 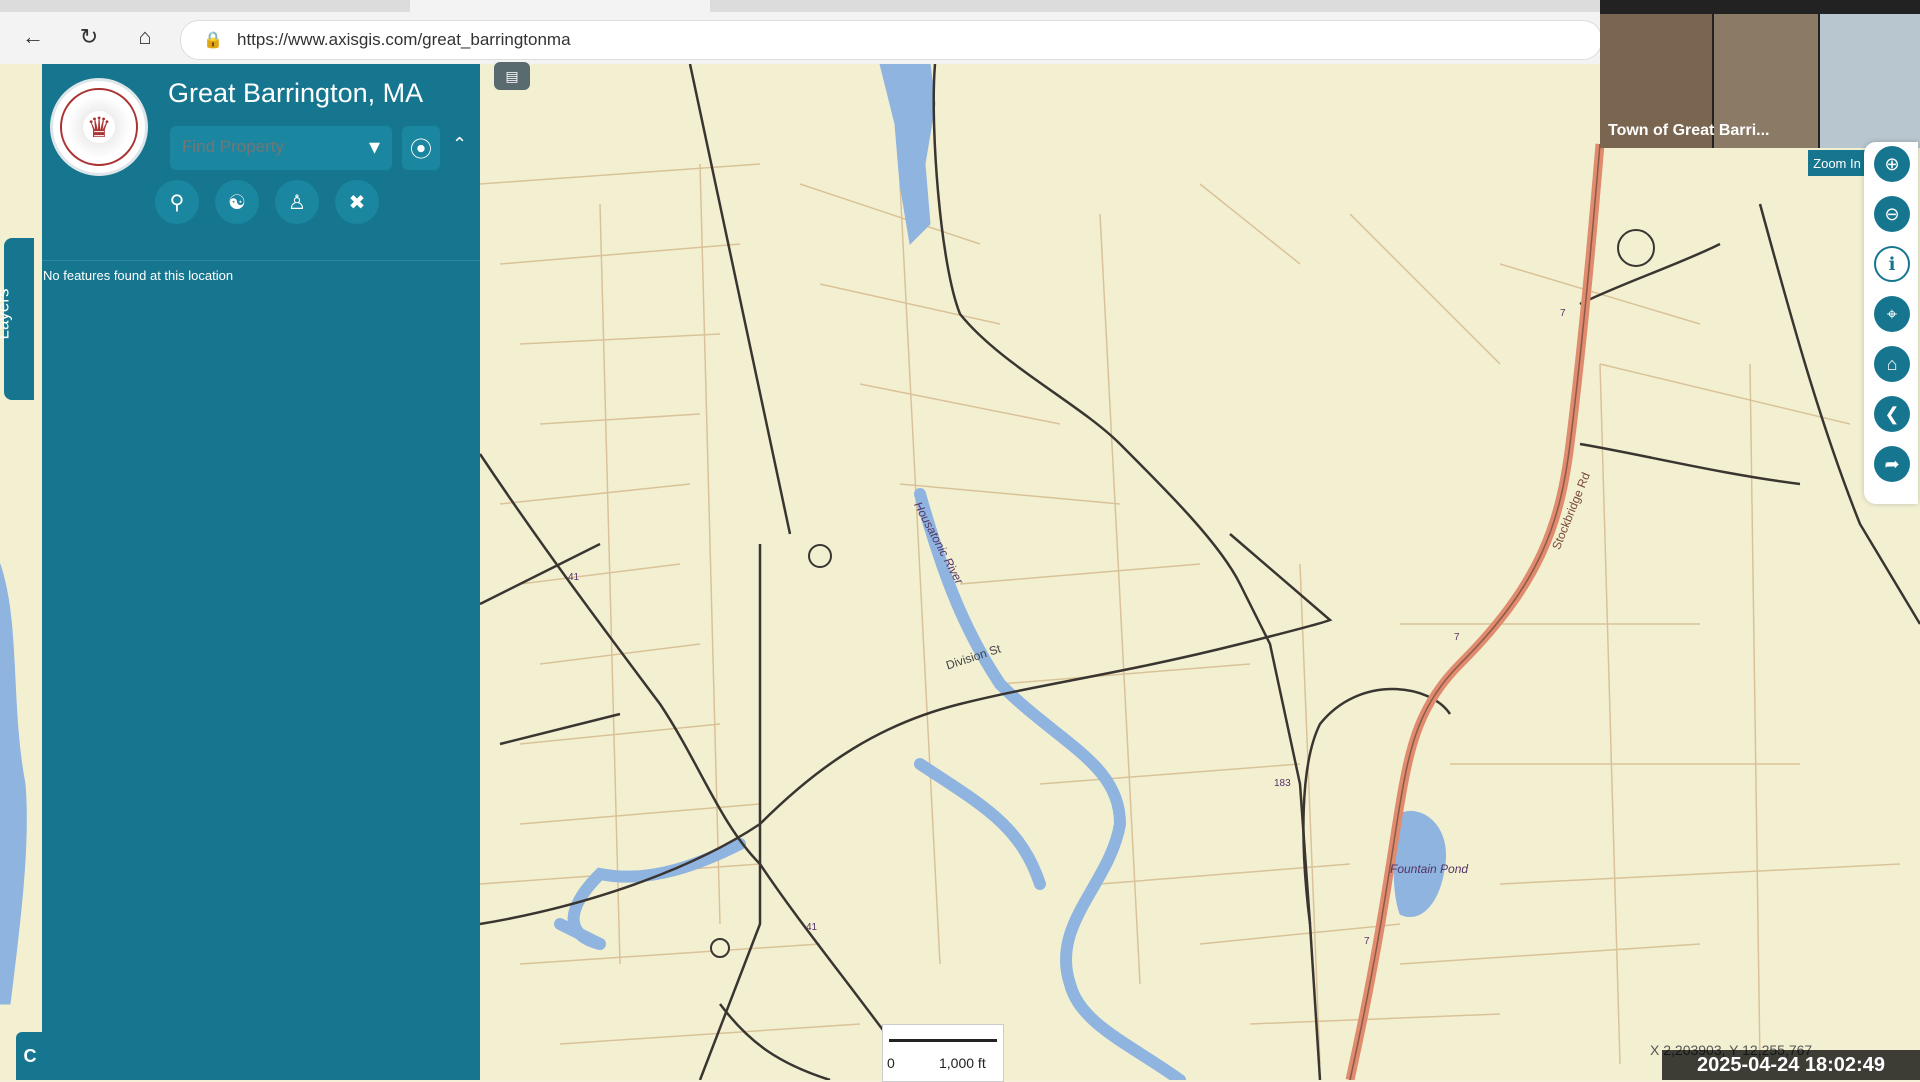 I want to click on locate-icon: ⌖, so click(x=1892, y=314).